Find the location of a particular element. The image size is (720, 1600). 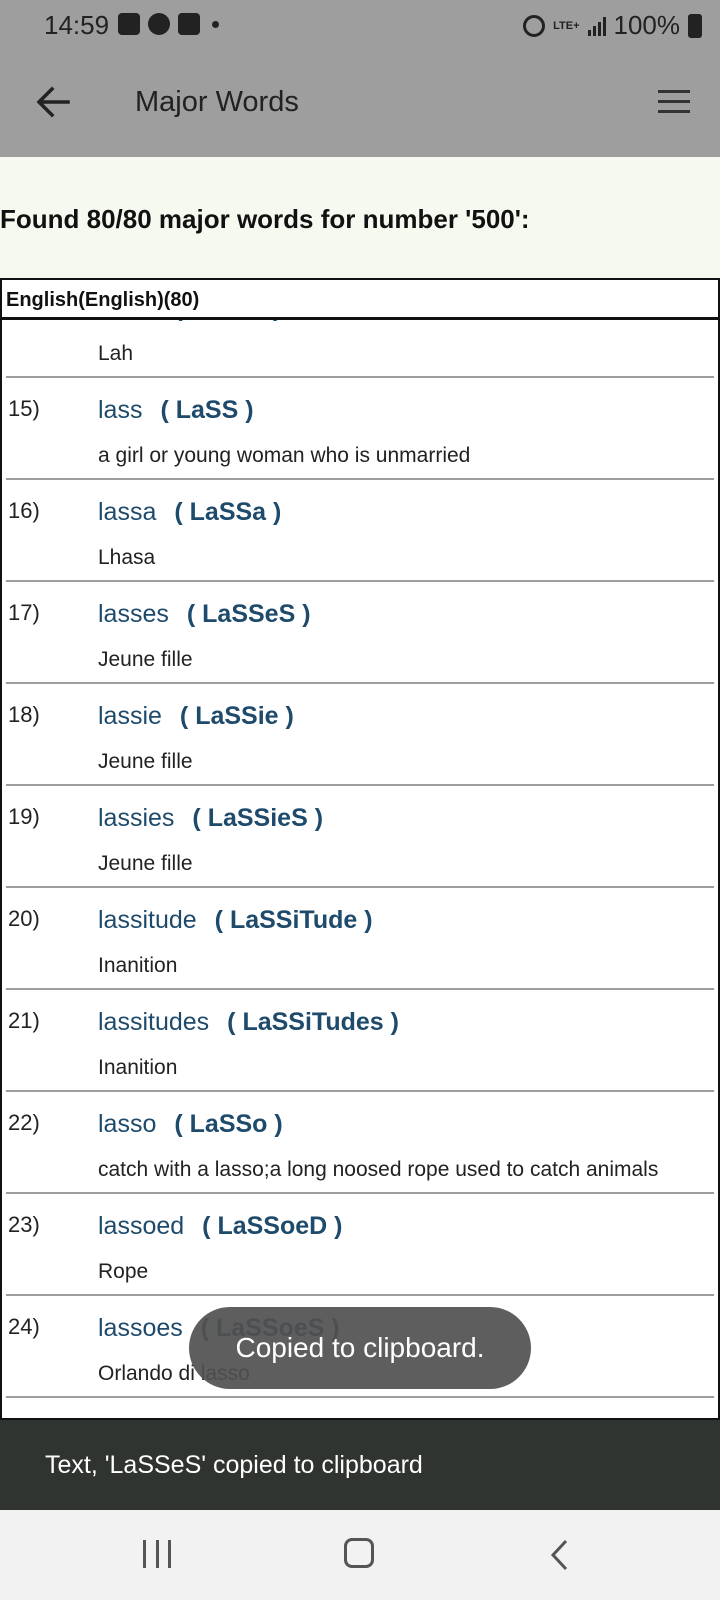

row-word: lassies is located at coordinates (136, 818).